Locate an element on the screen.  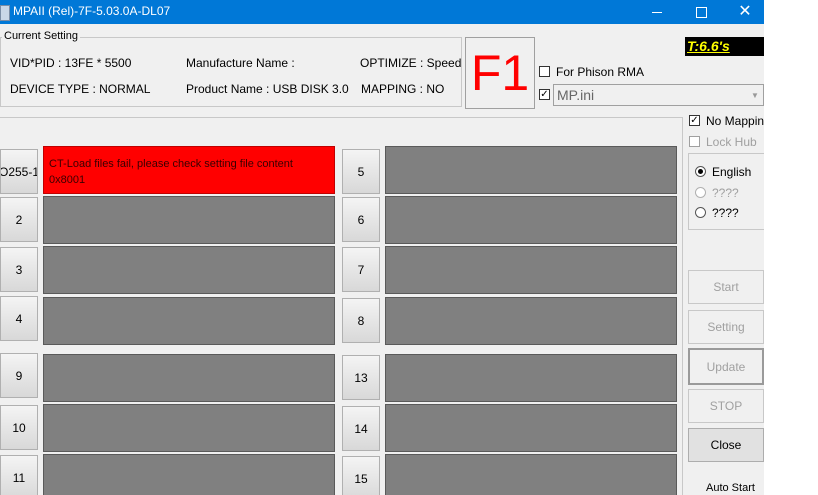
ini-file-checkbox: ✓ is located at coordinates (544, 94).